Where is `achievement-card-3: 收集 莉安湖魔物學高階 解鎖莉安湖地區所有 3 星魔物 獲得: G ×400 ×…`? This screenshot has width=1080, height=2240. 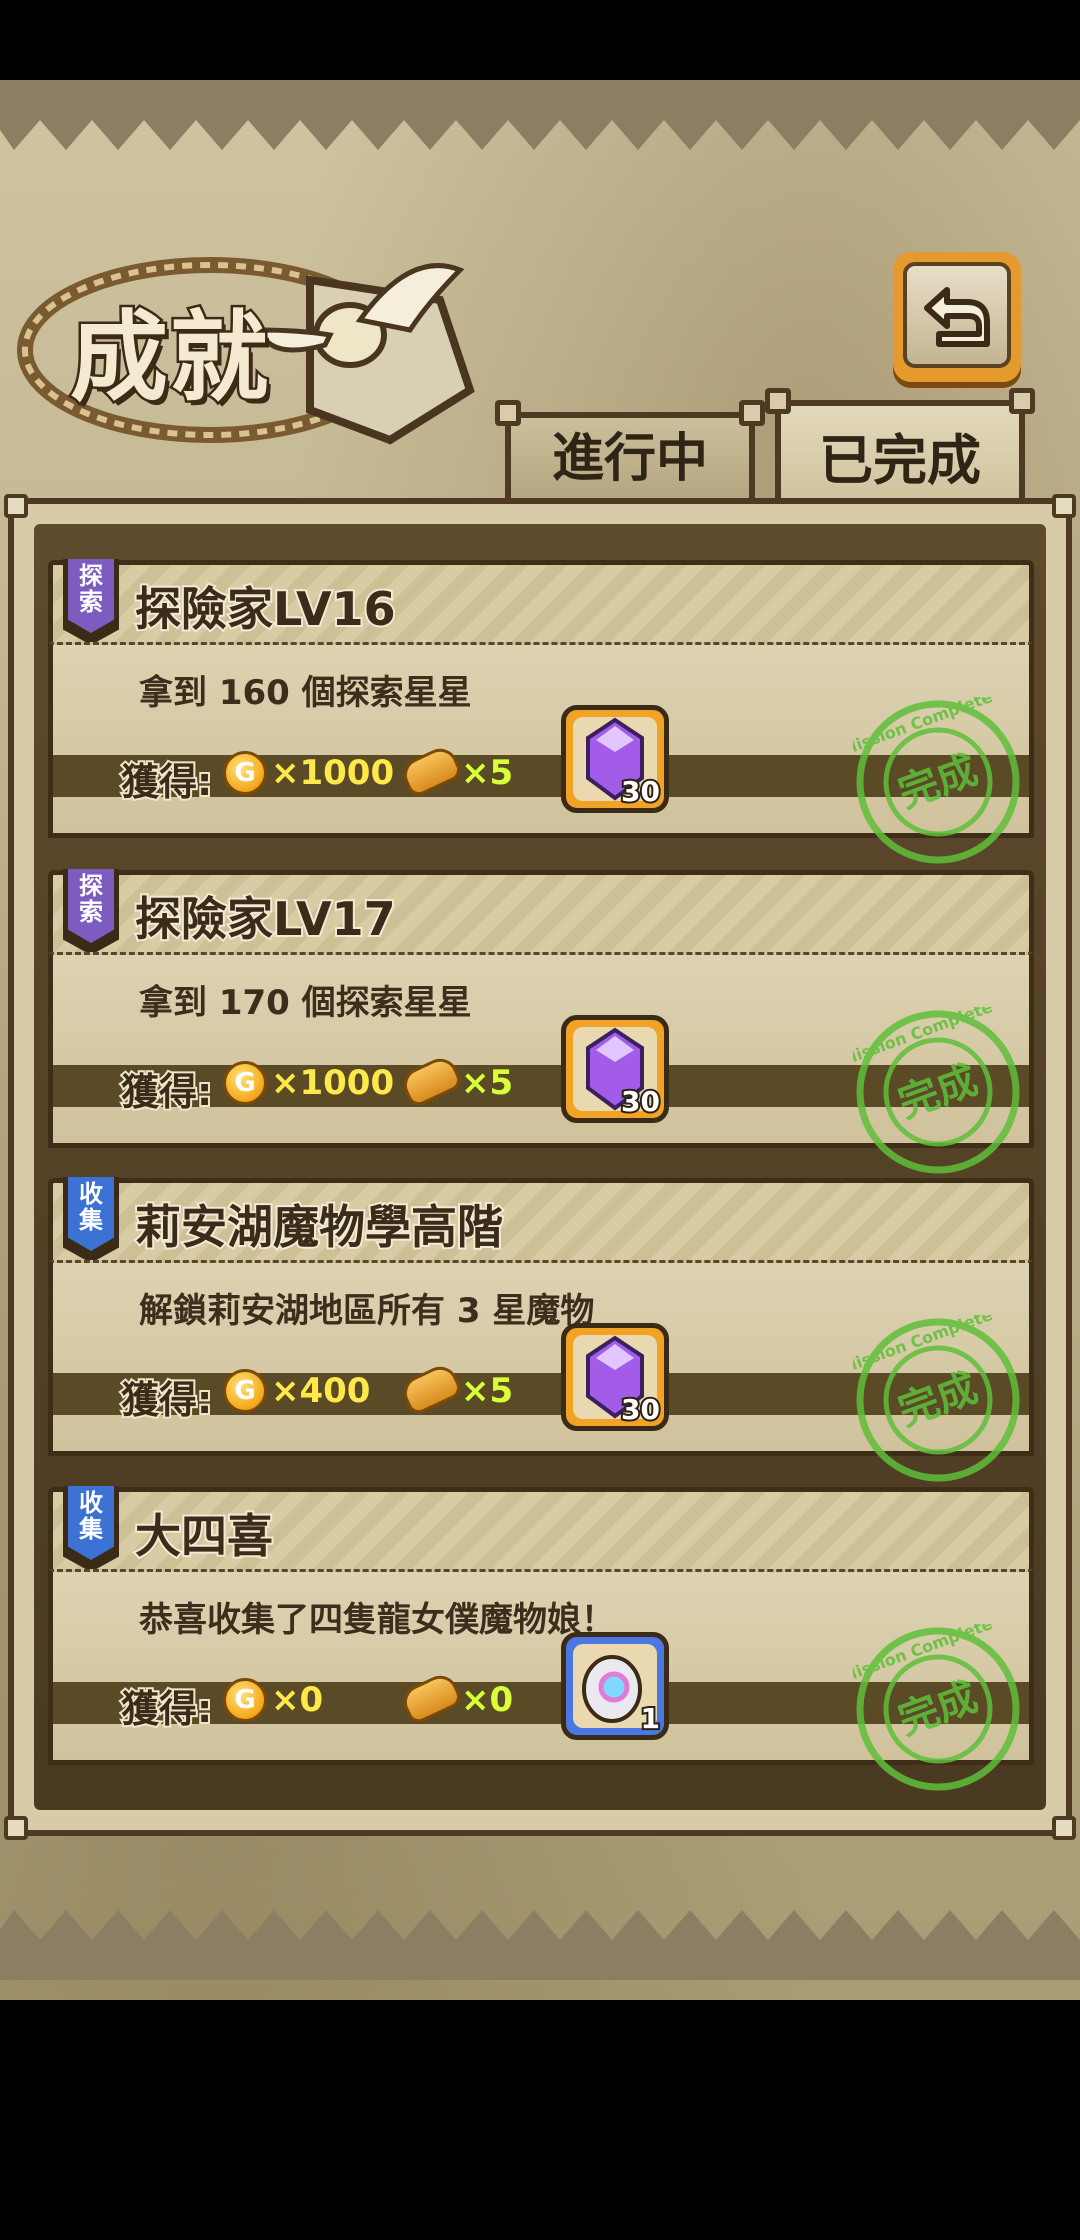
achievement-card-3: 收集 莉安湖魔物學高階 解鎖莉安湖地區所有 3 星魔物 獲得: G ×400 ×… is located at coordinates (541, 1329).